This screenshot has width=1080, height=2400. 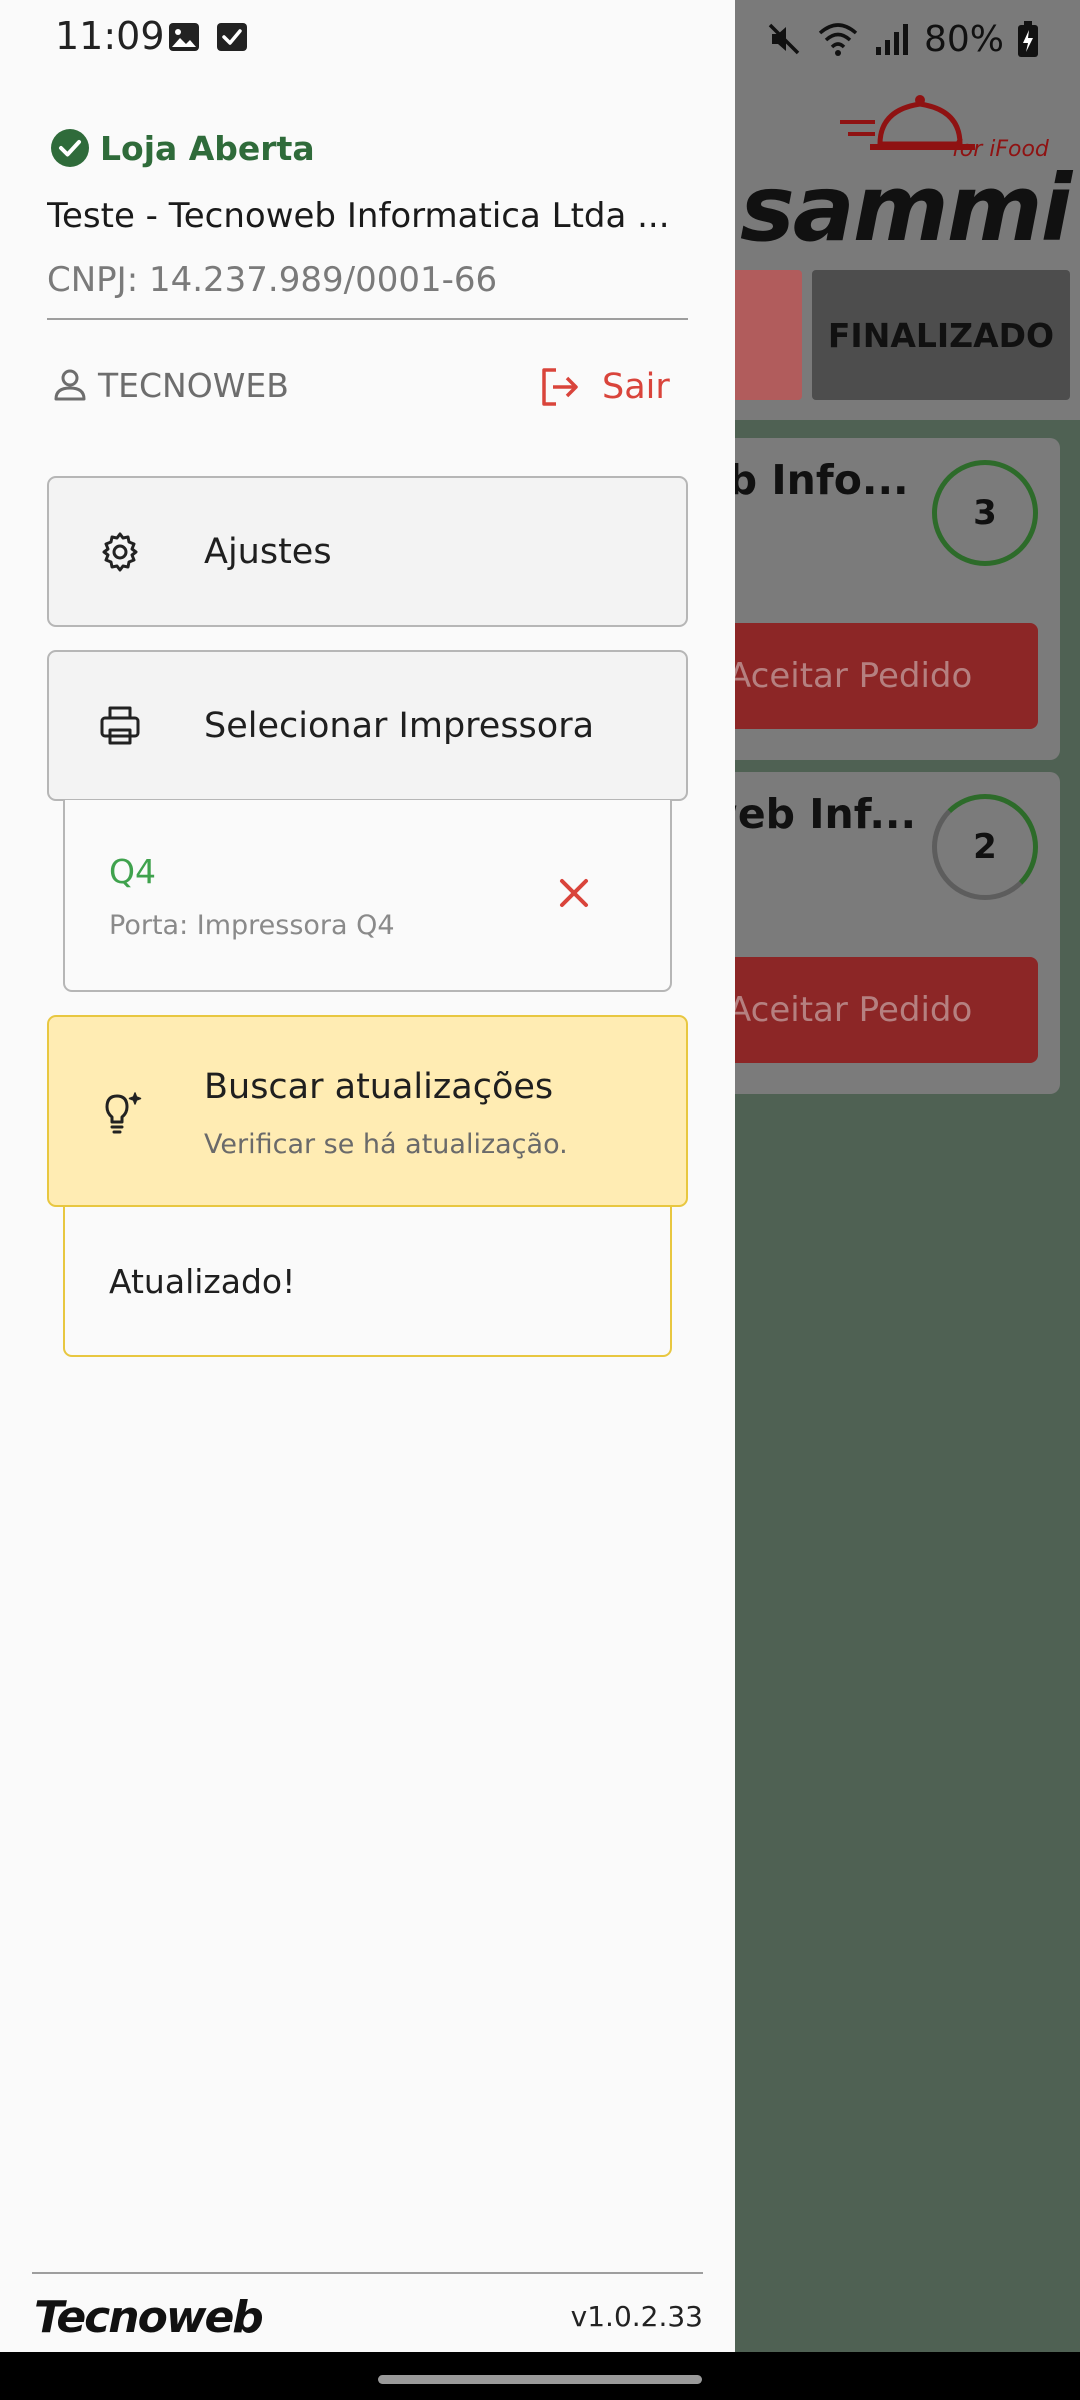 I want to click on app-logo: sammi, so click(x=906, y=208).